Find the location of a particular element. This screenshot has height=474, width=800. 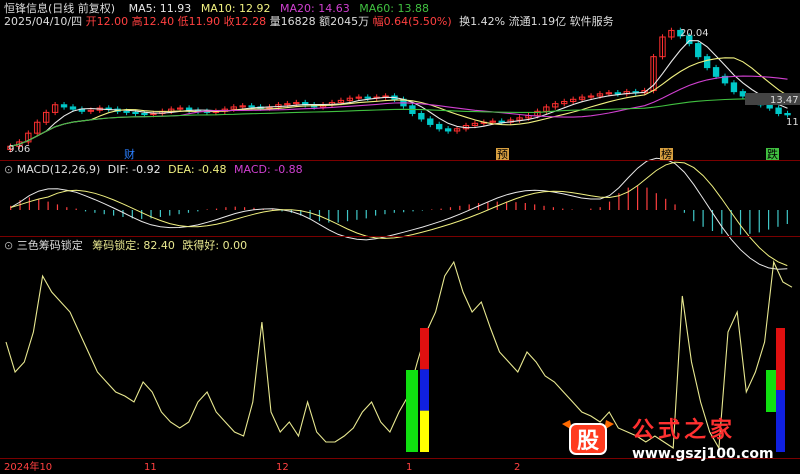

indicator-name: 三色筹码锁定 is located at coordinates (49, 245).